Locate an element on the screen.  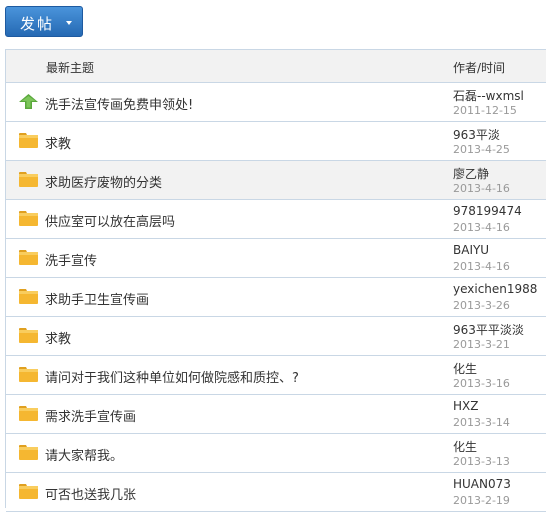
topic-link: 需求洗手宣传画 is located at coordinates (90, 415).